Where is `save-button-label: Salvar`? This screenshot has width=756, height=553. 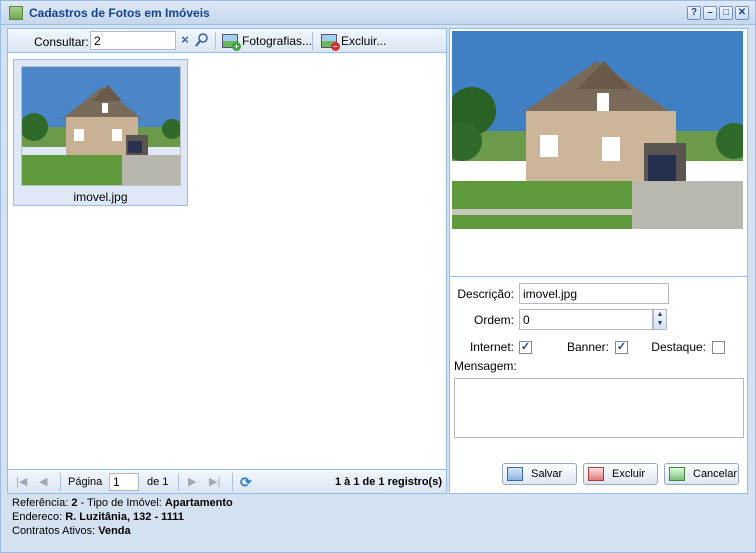
save-button-label: Salvar is located at coordinates (547, 474).